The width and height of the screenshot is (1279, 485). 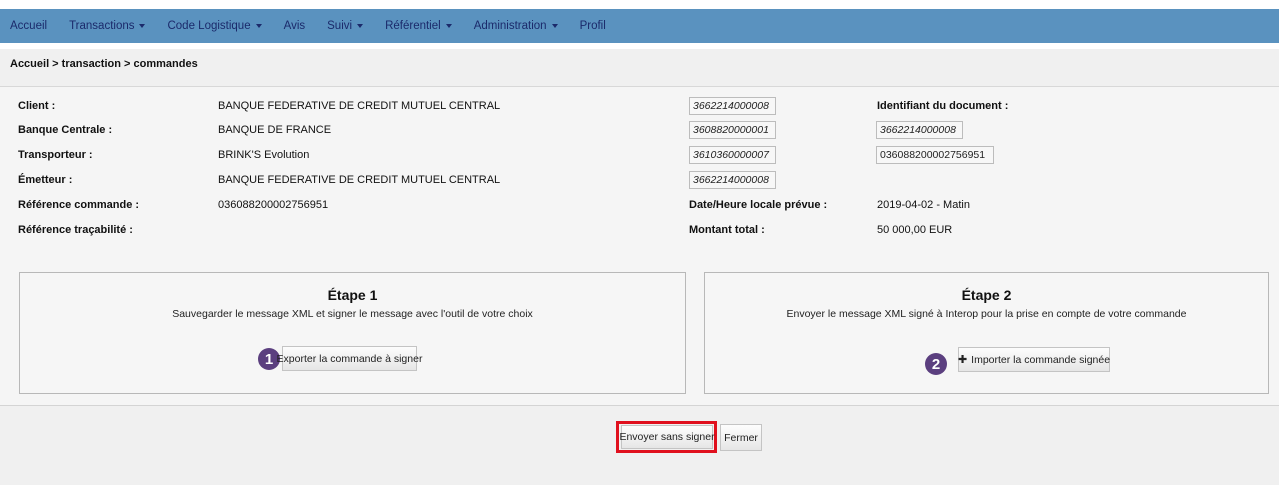 What do you see at coordinates (935, 155) in the screenshot?
I see `identifiant-reference: 036088200002756951` at bounding box center [935, 155].